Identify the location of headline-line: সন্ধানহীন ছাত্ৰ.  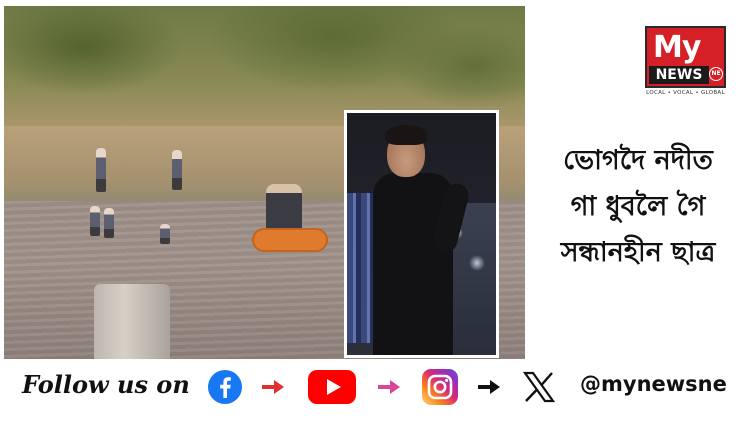
(638, 252).